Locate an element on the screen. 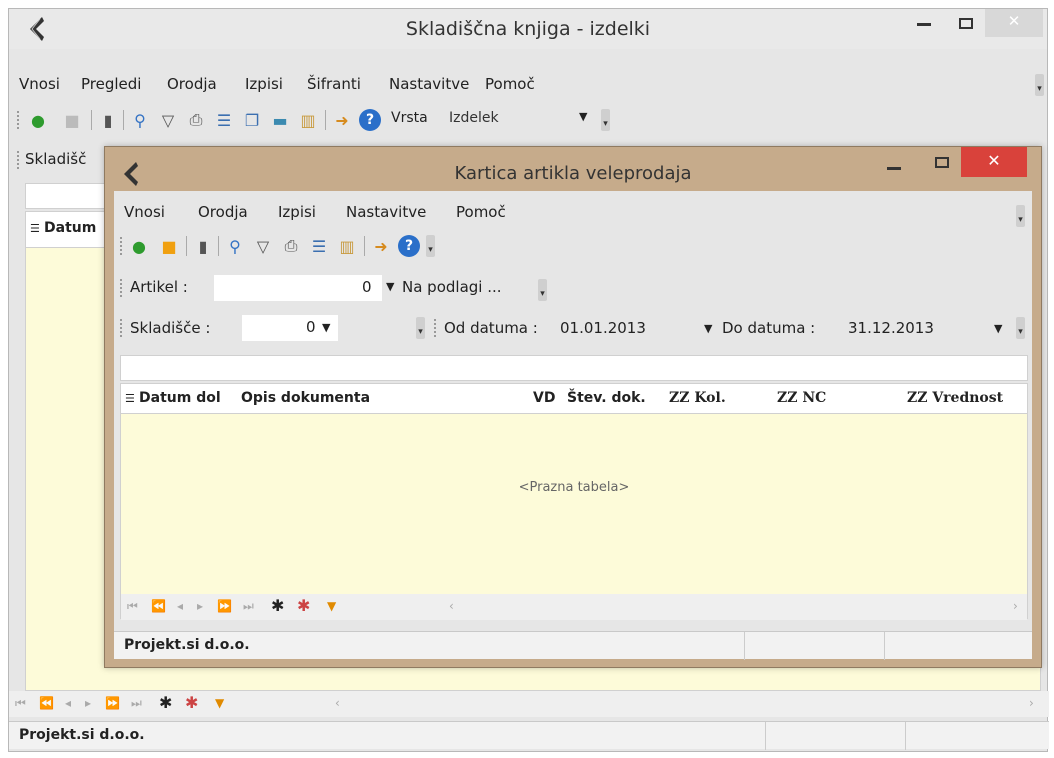  child-nav-delete-icon: ✱ is located at coordinates (303, 605).